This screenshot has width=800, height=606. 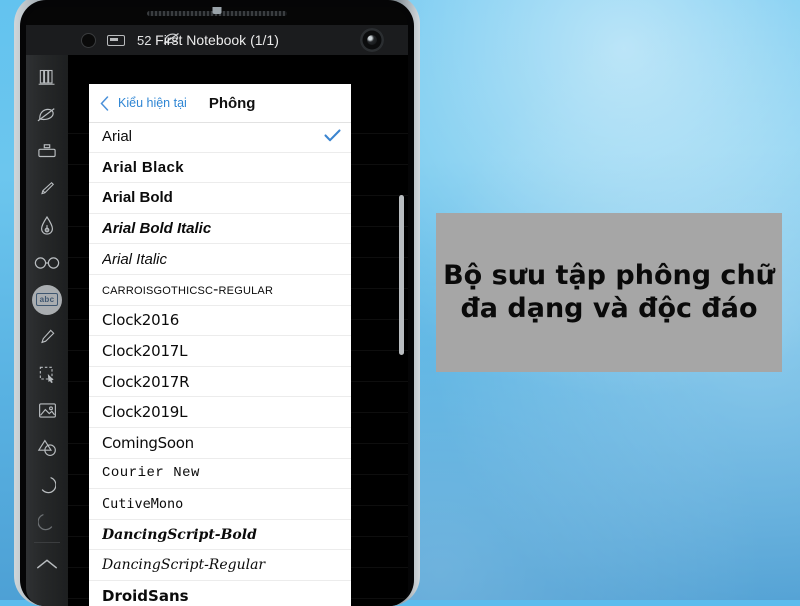 I want to click on font-name-label: CarroisGothicSC-Regular, so click(x=188, y=289).